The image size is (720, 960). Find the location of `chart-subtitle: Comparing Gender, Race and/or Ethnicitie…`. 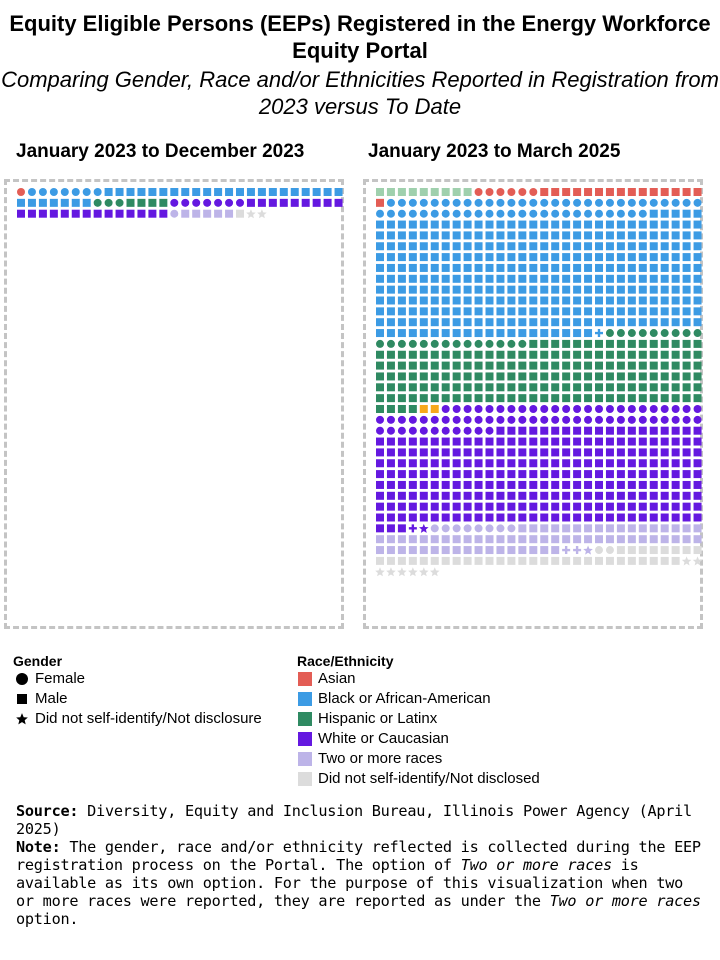

chart-subtitle: Comparing Gender, Race and/or Ethnicitie… is located at coordinates (360, 93).